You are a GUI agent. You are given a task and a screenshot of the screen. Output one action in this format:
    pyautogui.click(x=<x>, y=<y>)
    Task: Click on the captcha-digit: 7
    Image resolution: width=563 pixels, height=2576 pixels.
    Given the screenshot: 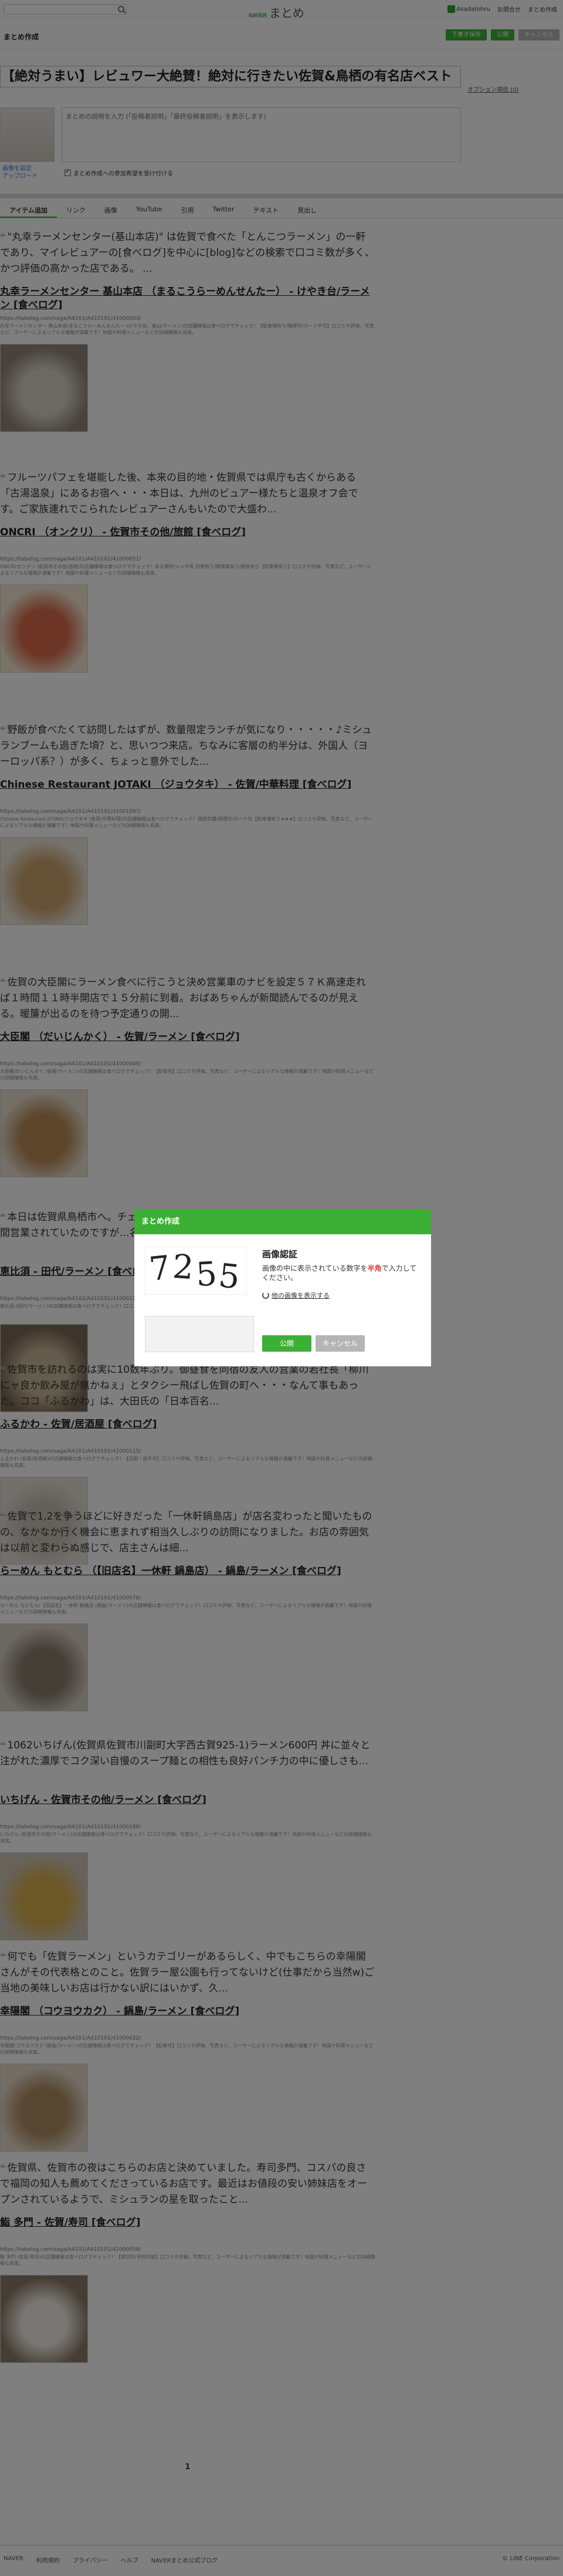 What is the action you would take?
    pyautogui.click(x=161, y=1269)
    